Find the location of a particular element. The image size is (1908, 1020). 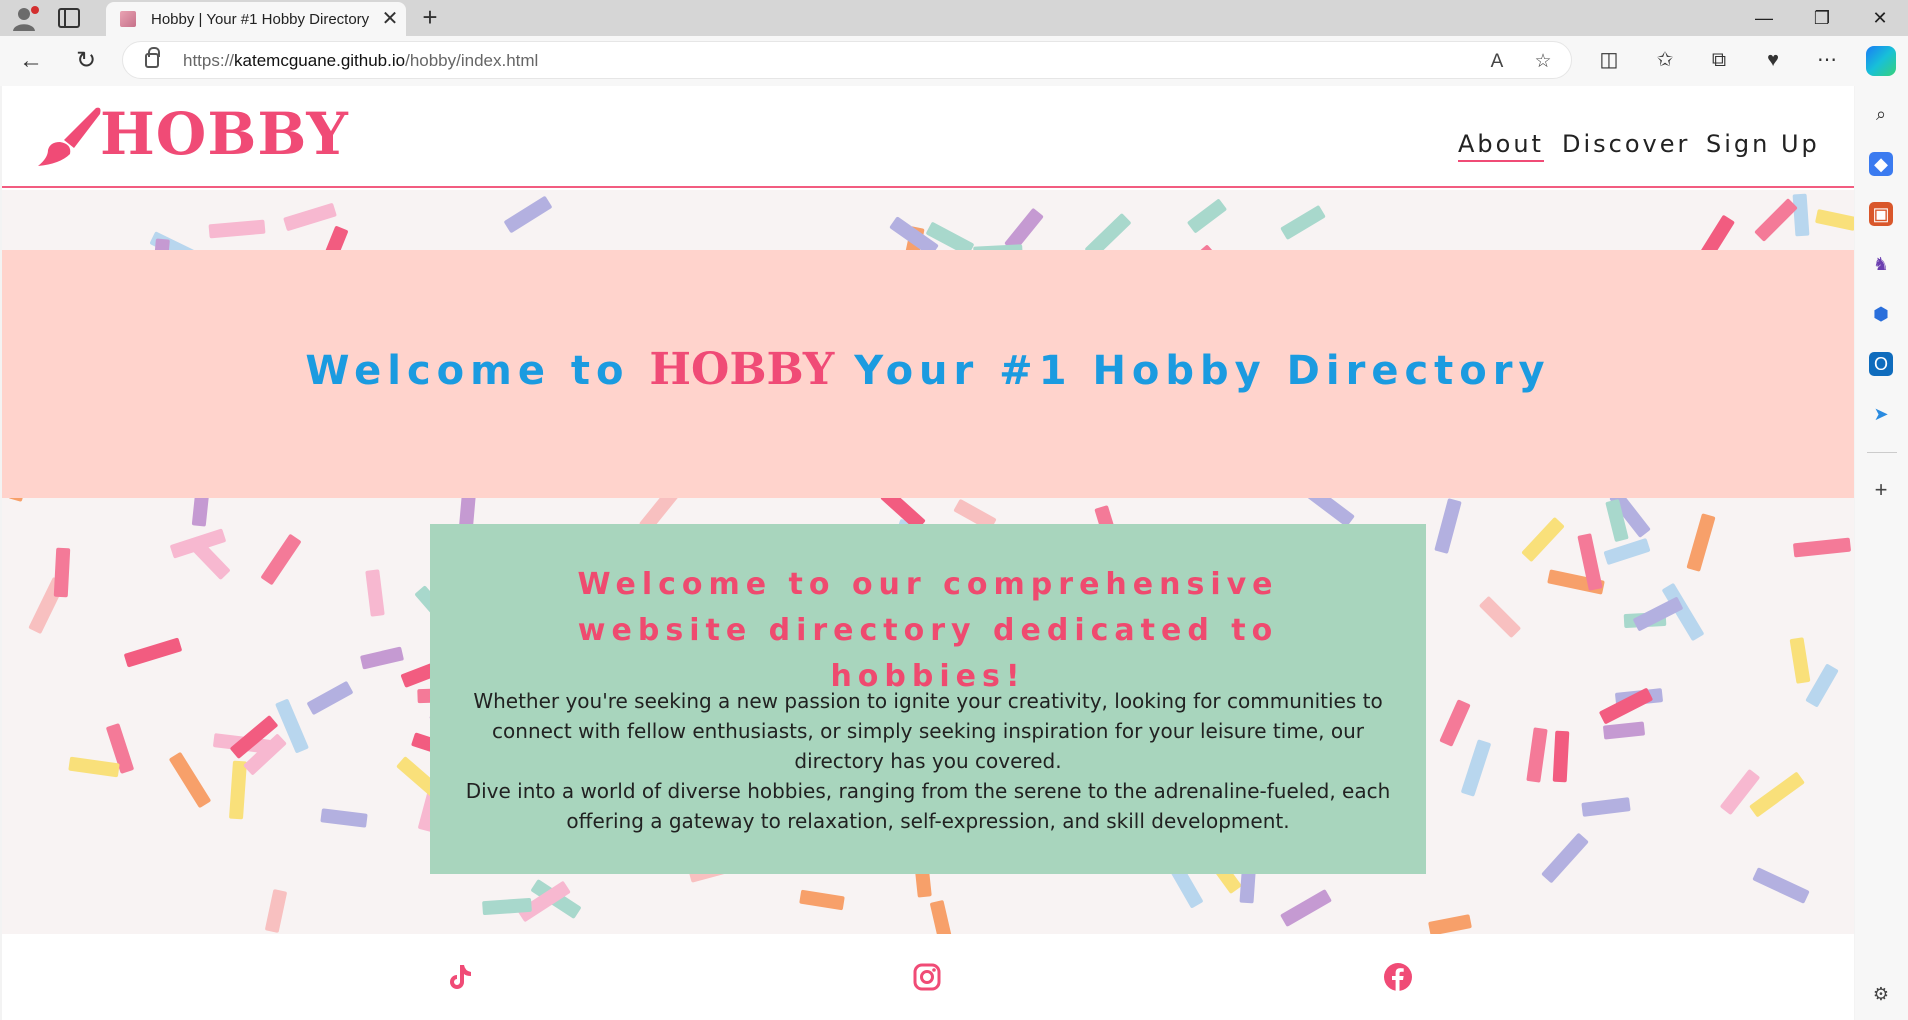

site-footer is located at coordinates (928, 977).